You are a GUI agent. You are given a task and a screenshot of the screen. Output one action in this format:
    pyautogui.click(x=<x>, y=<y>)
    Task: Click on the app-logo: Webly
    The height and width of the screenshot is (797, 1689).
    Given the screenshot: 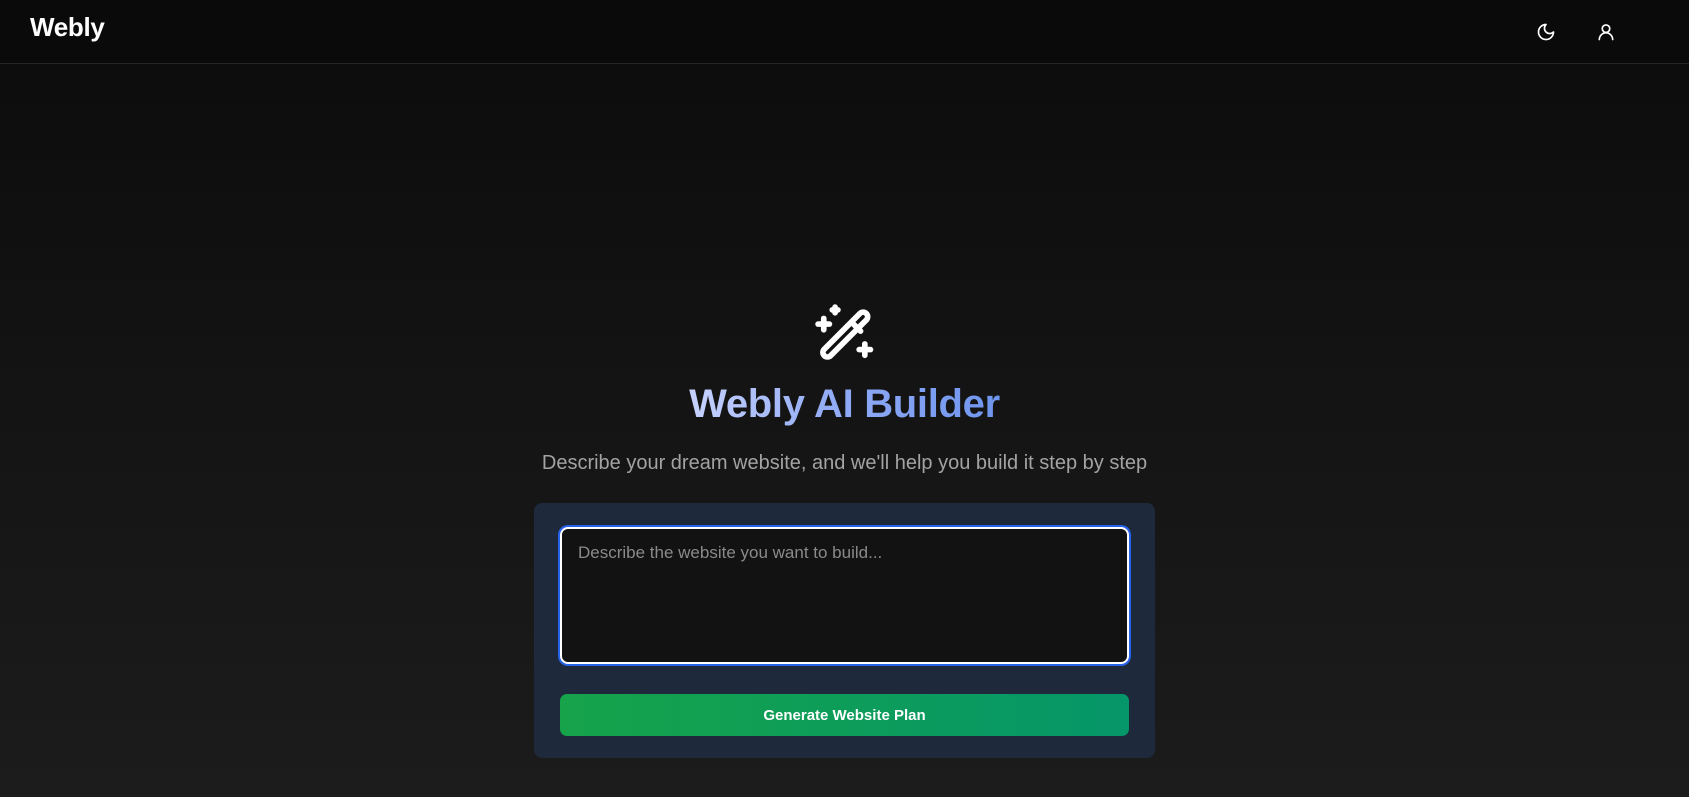 What is the action you would take?
    pyautogui.click(x=67, y=27)
    